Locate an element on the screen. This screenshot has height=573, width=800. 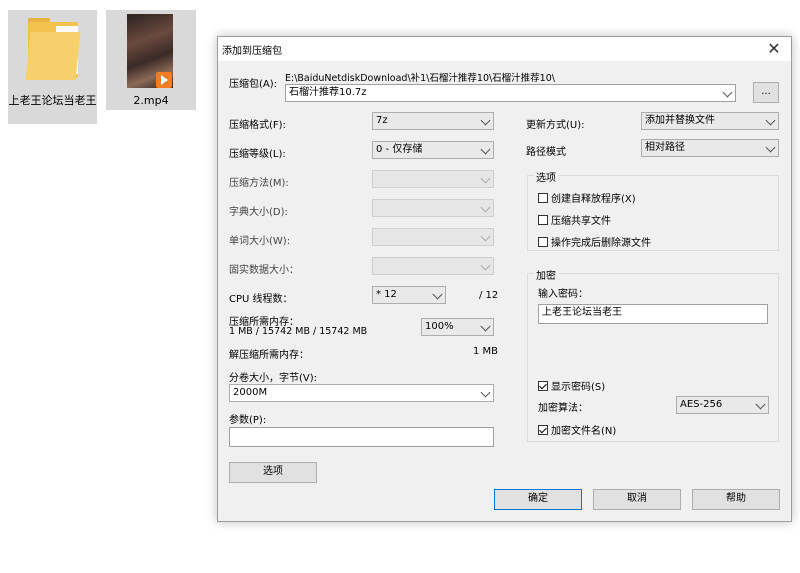
word-select is located at coordinates (433, 237).